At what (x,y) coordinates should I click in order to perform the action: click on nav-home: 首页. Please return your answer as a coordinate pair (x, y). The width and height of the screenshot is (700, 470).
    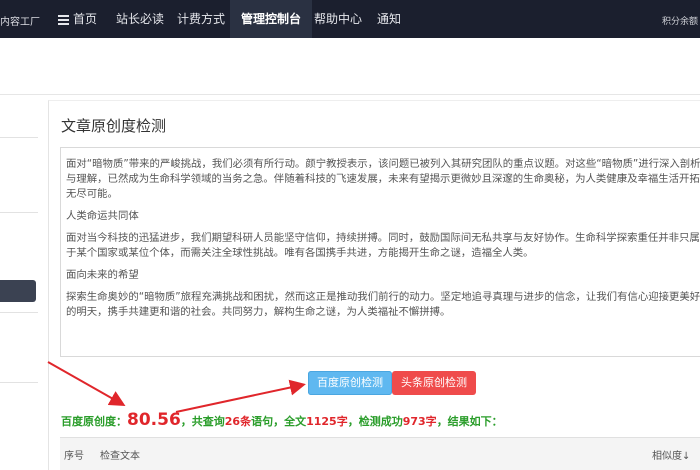
    Looking at the image, I should click on (77, 19).